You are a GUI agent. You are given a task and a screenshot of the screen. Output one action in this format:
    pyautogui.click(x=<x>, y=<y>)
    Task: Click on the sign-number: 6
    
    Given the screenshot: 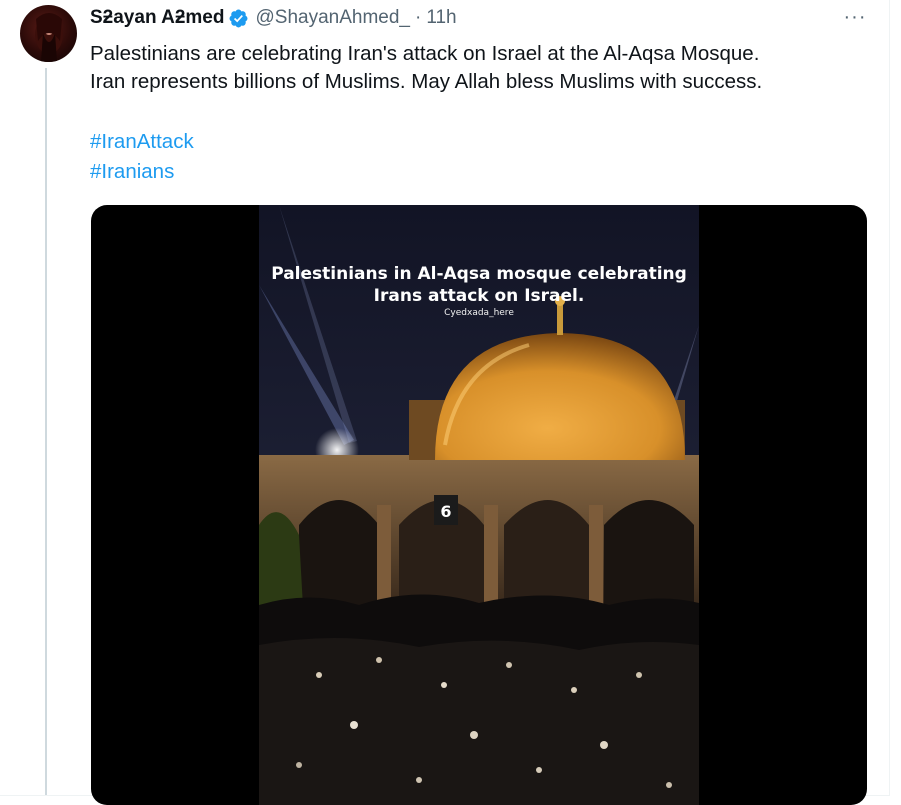 What is the action you would take?
    pyautogui.click(x=445, y=511)
    